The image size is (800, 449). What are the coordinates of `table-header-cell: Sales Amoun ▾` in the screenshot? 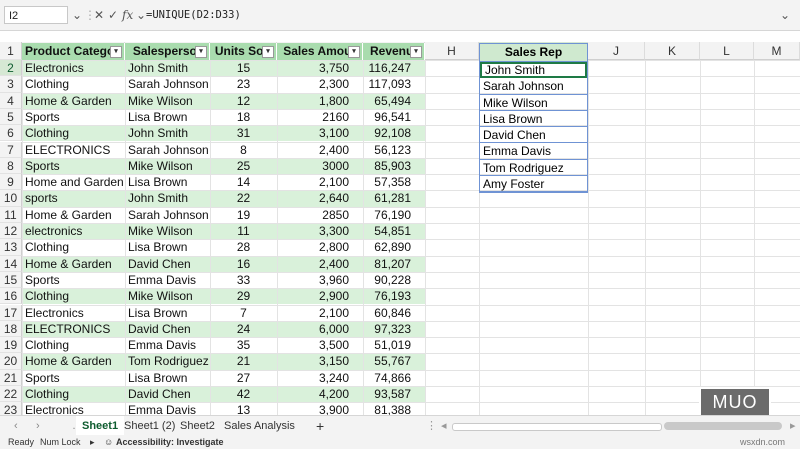 It's located at (320, 51).